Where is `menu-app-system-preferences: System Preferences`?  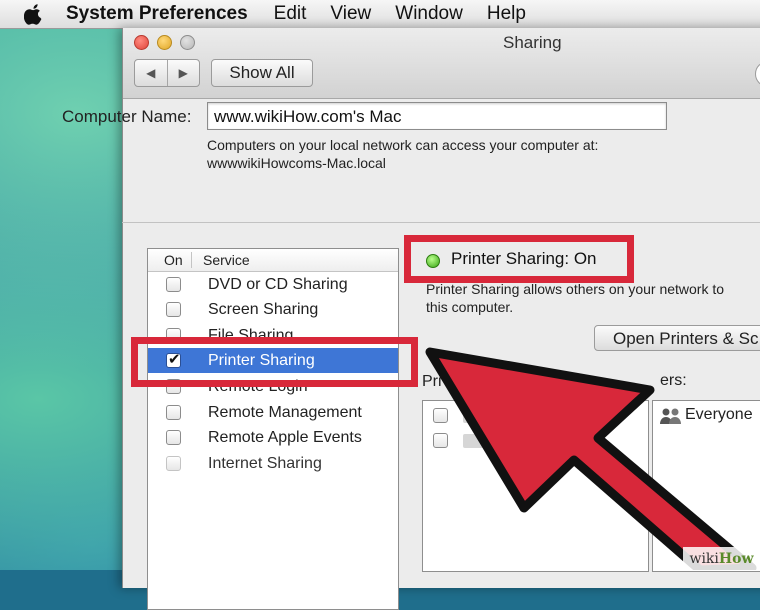 menu-app-system-preferences: System Preferences is located at coordinates (157, 14).